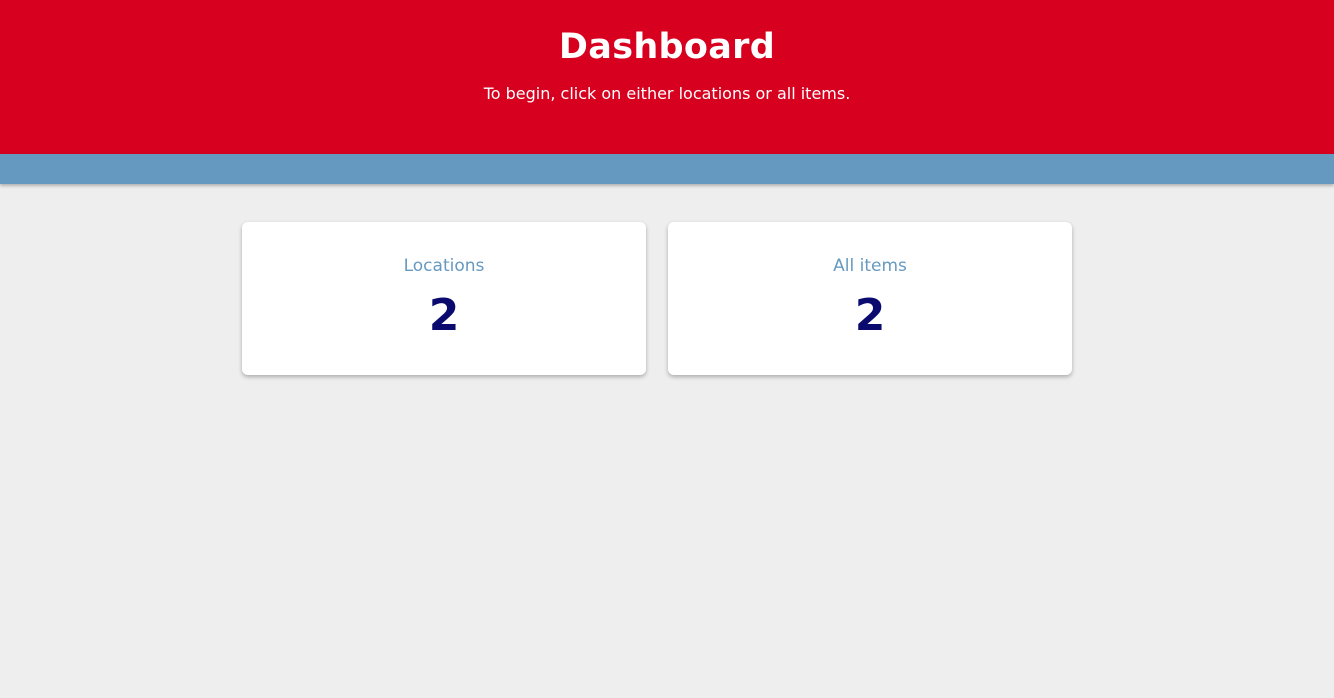 The width and height of the screenshot is (1334, 698). Describe the element at coordinates (667, 169) in the screenshot. I see `nav-bar` at that location.